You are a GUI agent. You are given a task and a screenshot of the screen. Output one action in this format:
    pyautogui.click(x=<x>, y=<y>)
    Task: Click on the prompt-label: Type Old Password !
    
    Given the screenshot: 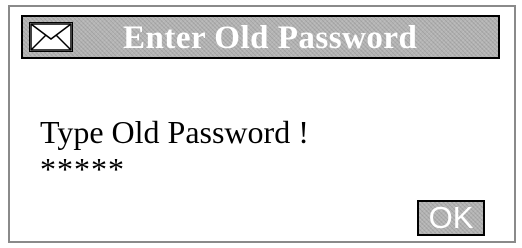 What is the action you would take?
    pyautogui.click(x=174, y=132)
    